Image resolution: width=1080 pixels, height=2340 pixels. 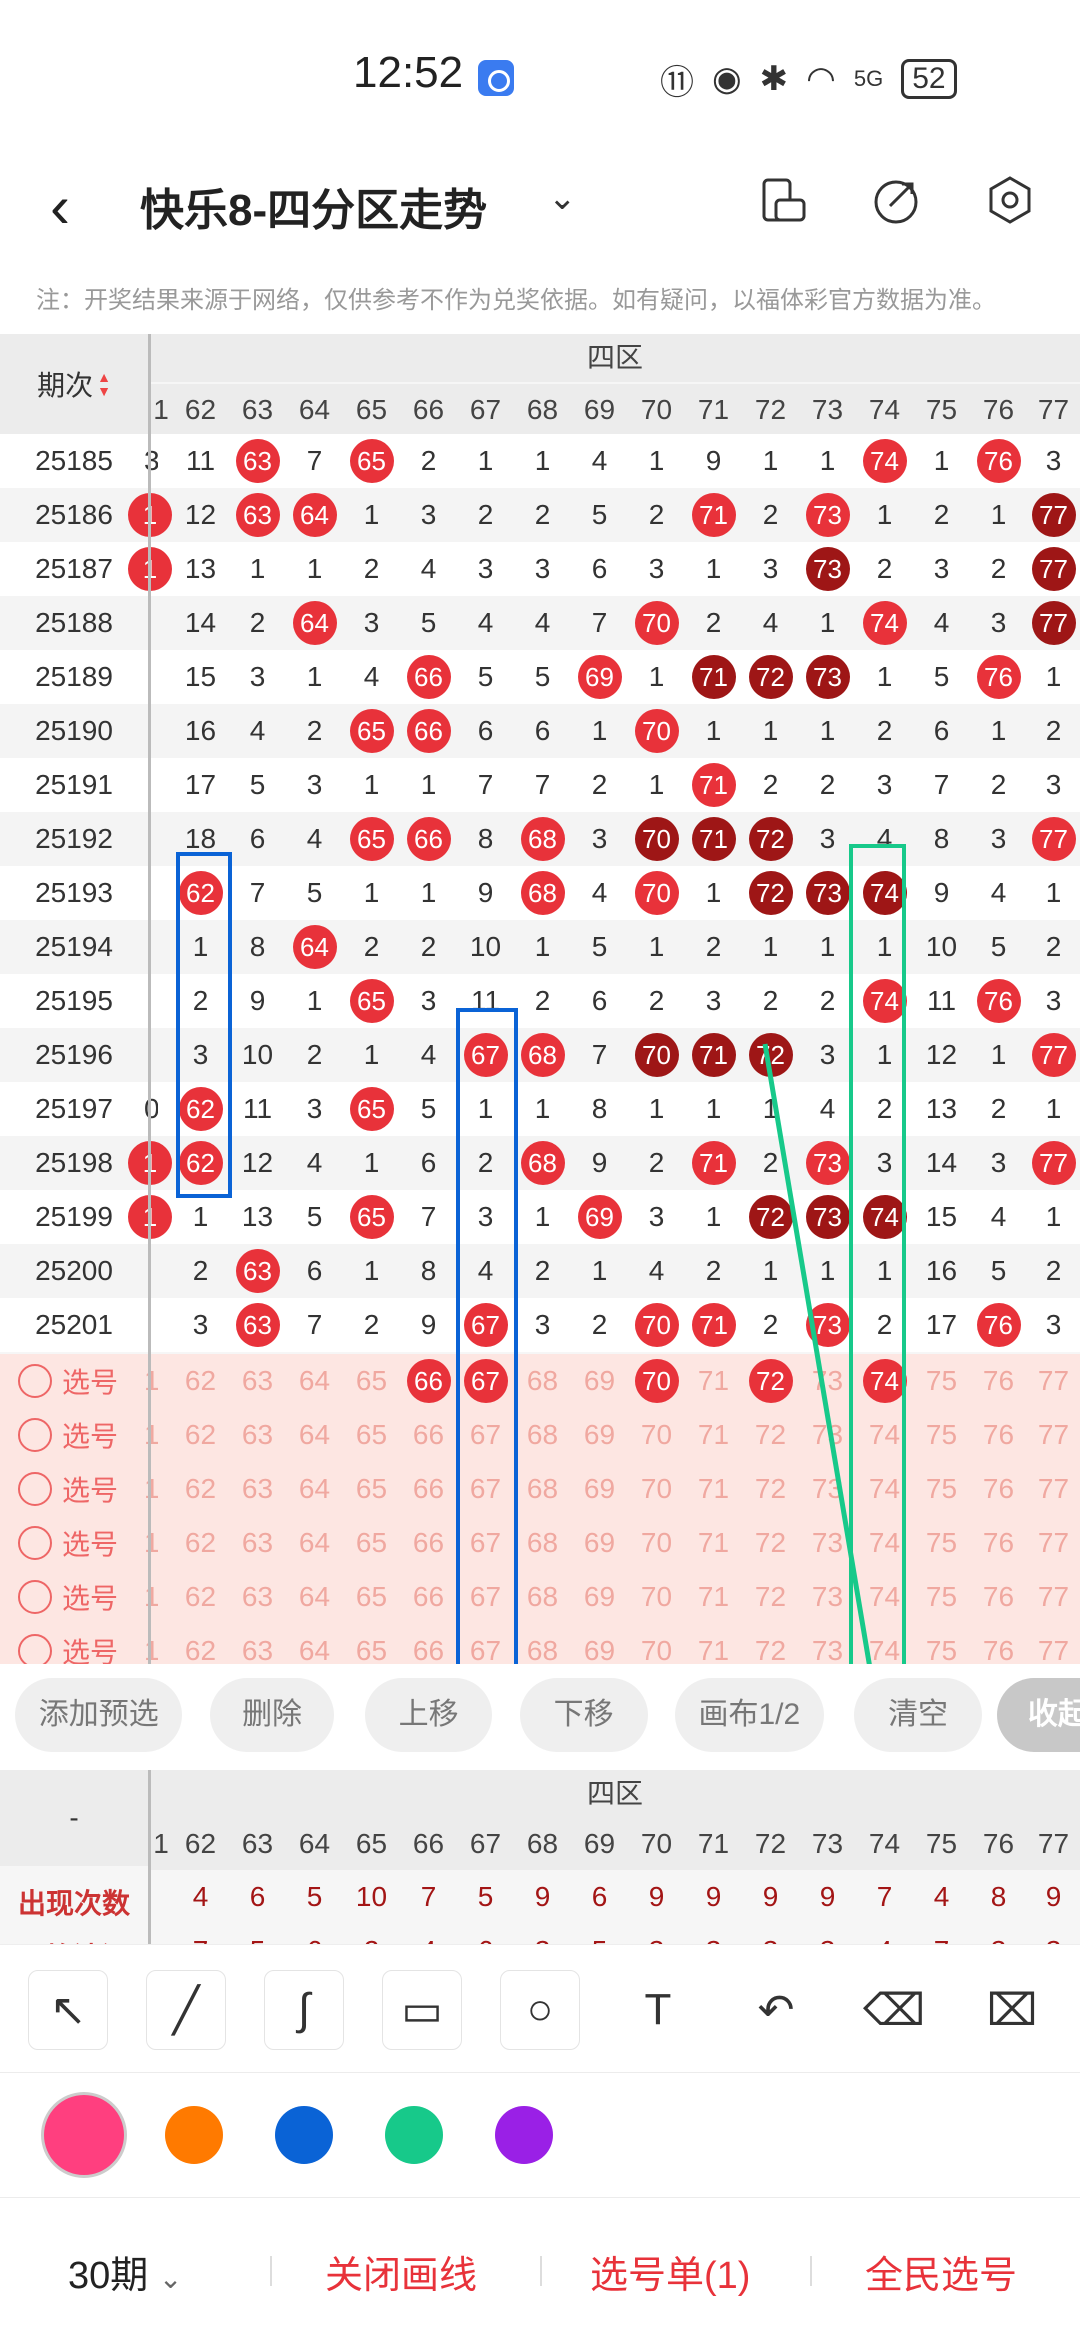 I want to click on rect-tool-button: ▭, so click(x=422, y=2010).